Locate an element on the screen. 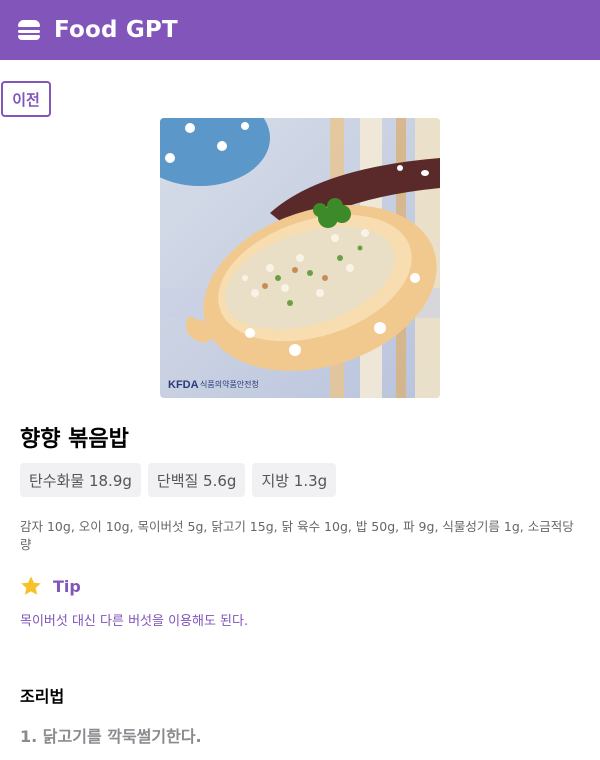 The image size is (600, 760). back-button: 이전 is located at coordinates (26, 99).